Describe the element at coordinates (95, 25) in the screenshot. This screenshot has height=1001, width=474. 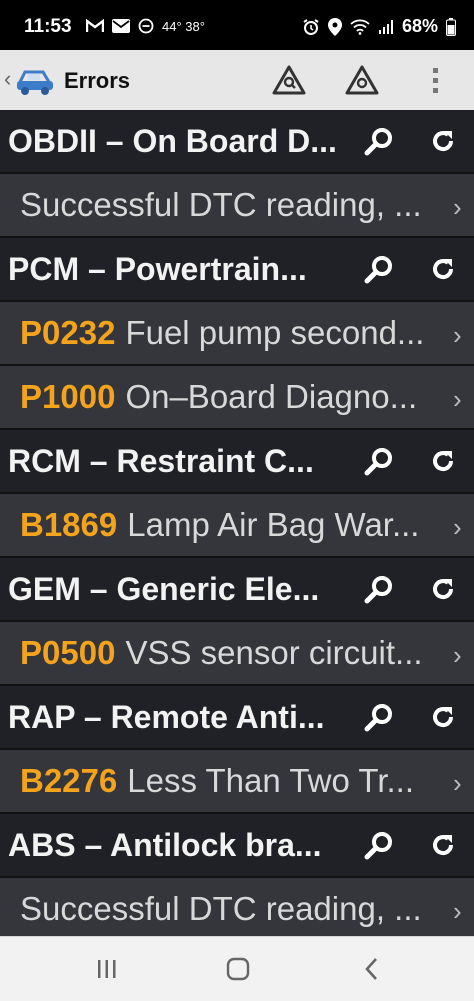
I see `gmail-icon` at that location.